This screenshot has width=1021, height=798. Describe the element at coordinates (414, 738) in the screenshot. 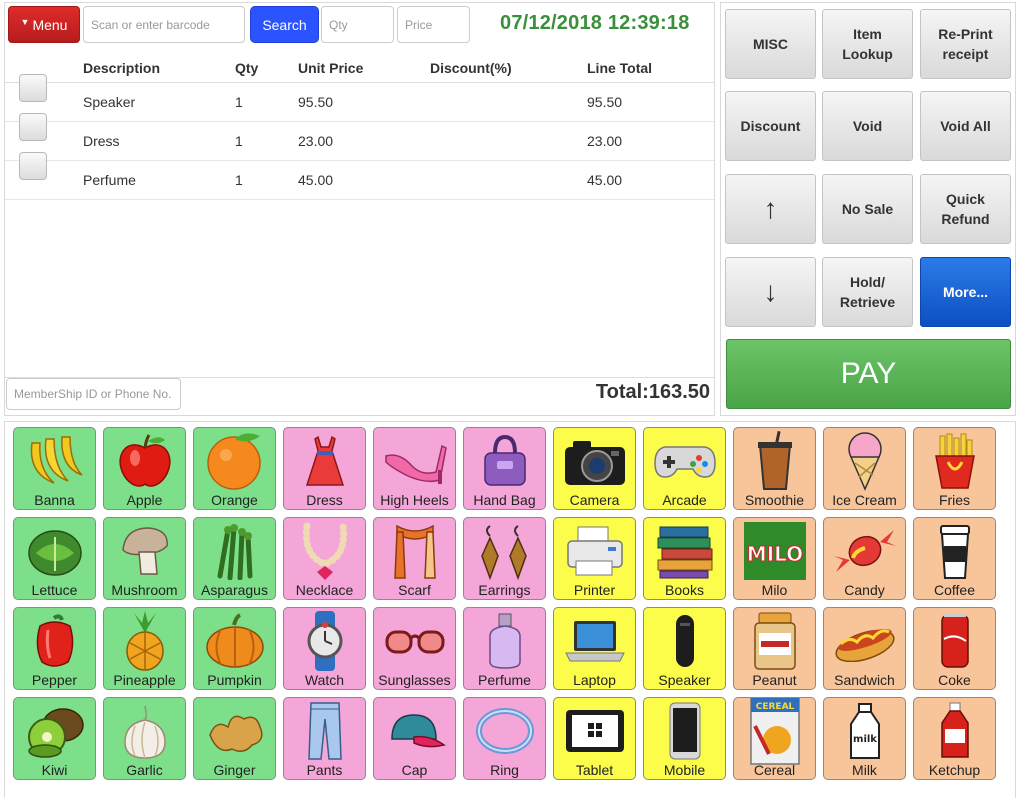

I see `product-cap-button: Cap` at that location.